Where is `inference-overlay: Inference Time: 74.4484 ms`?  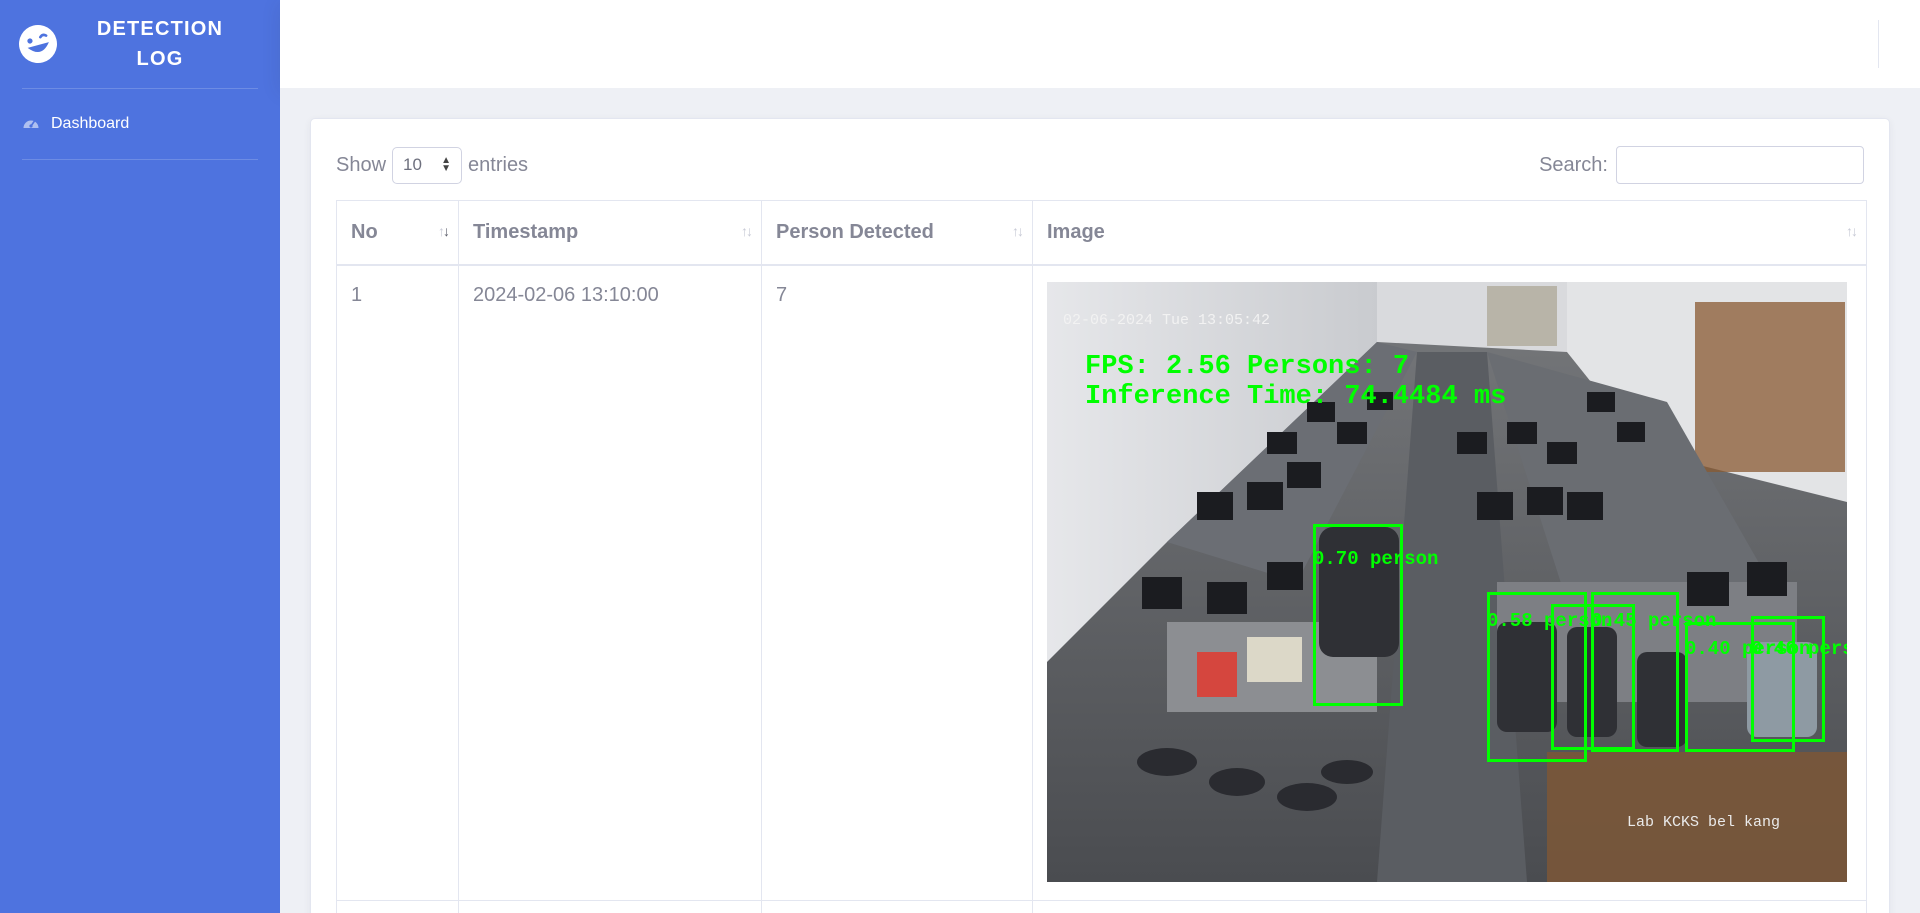
inference-overlay: Inference Time: 74.4484 ms is located at coordinates (1296, 396).